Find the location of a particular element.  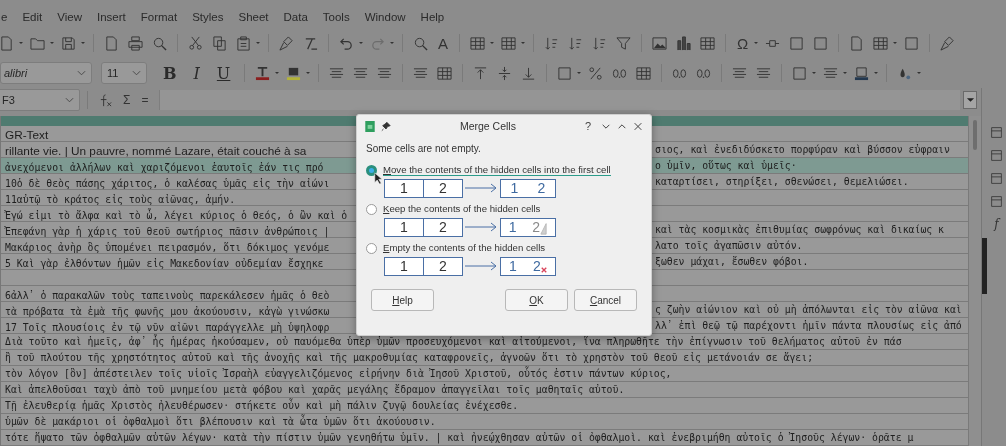

table-cell-text: Διὰ τοῦτο καὶ ἡμεῖς, ἀφ᾽ ἧς ἡμέρας ἠκούσαμεν, οὐ παυόμεθα ὑπὲρ ὑμῶν προσευχόμενοι καὶ αἰτούμενοι, ἵνα πληρωθῆτε τὴν ἐπίγνωσιν τοῦ θελήματος αὐτοῦ ἐν πάσ is located at coordinates (453, 341).